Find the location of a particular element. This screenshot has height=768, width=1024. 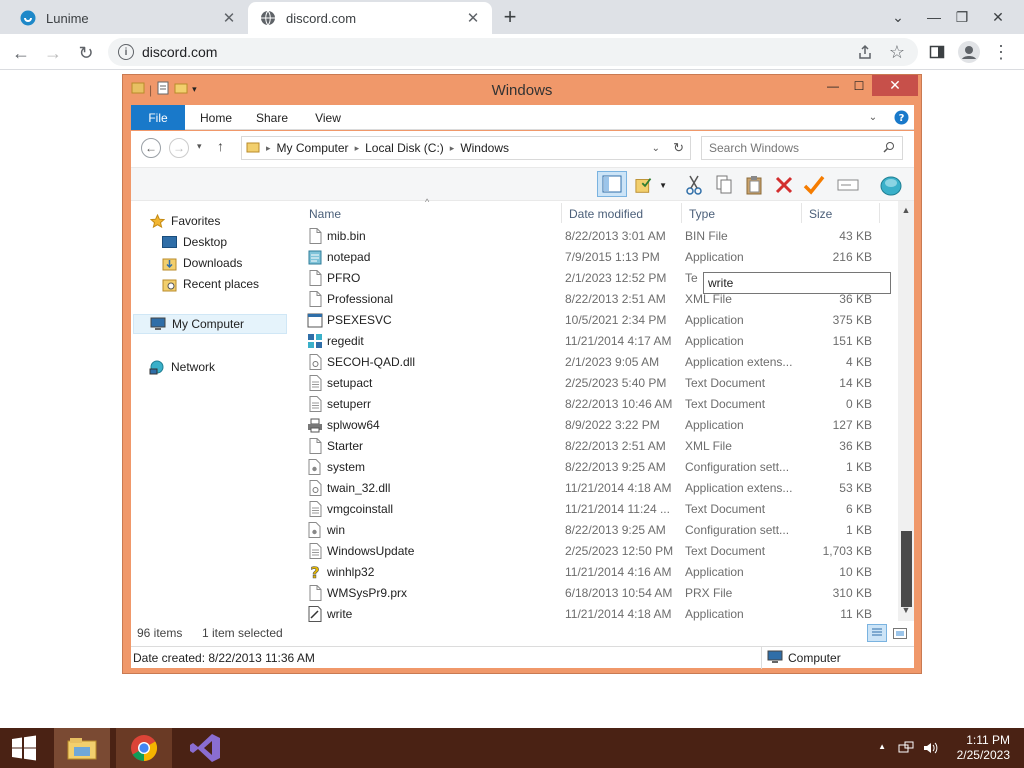

forward-icon: → is located at coordinates (53, 53).